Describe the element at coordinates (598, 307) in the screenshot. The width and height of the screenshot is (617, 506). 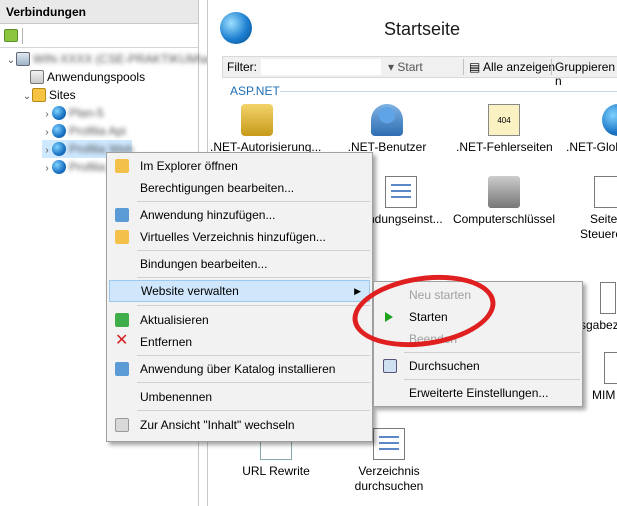
I see `feature-output-caching: sgabez` at that location.